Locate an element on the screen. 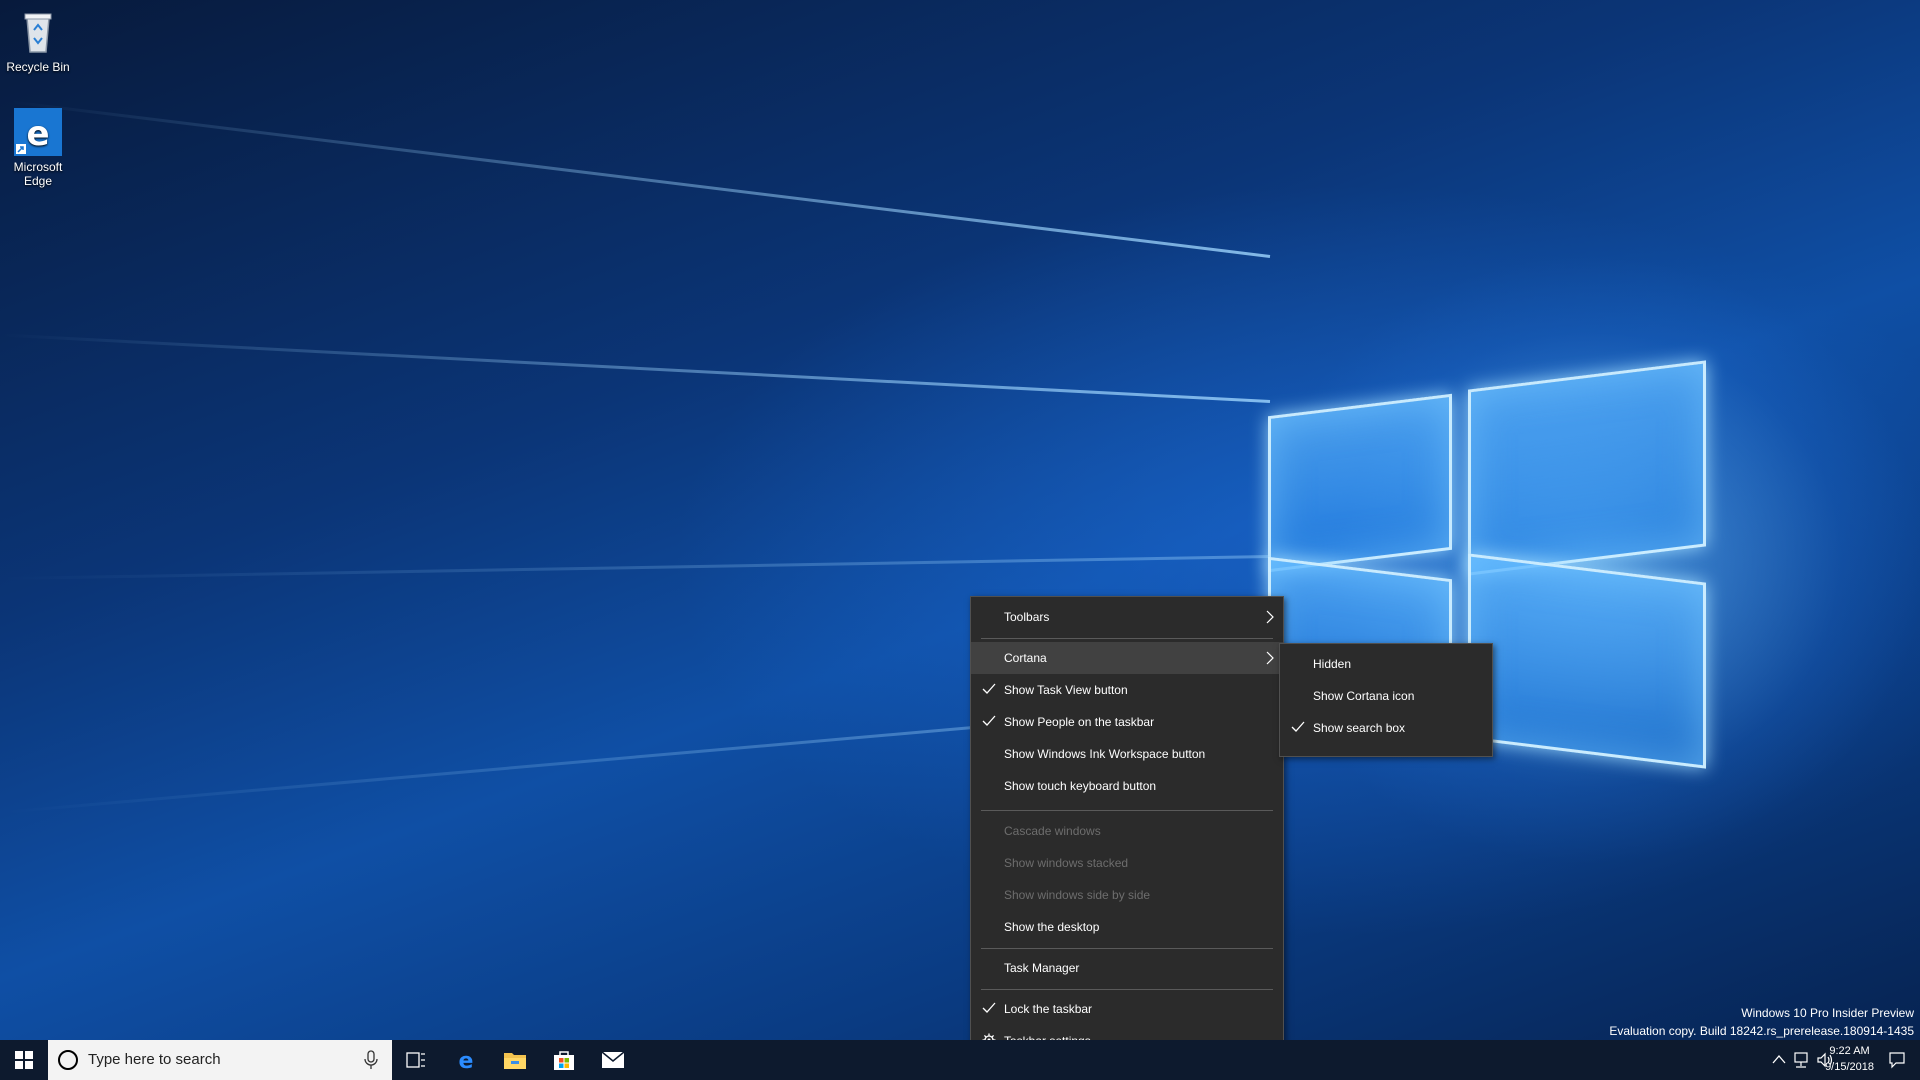 This screenshot has width=1920, height=1080. task-view-icon is located at coordinates (415, 1060).